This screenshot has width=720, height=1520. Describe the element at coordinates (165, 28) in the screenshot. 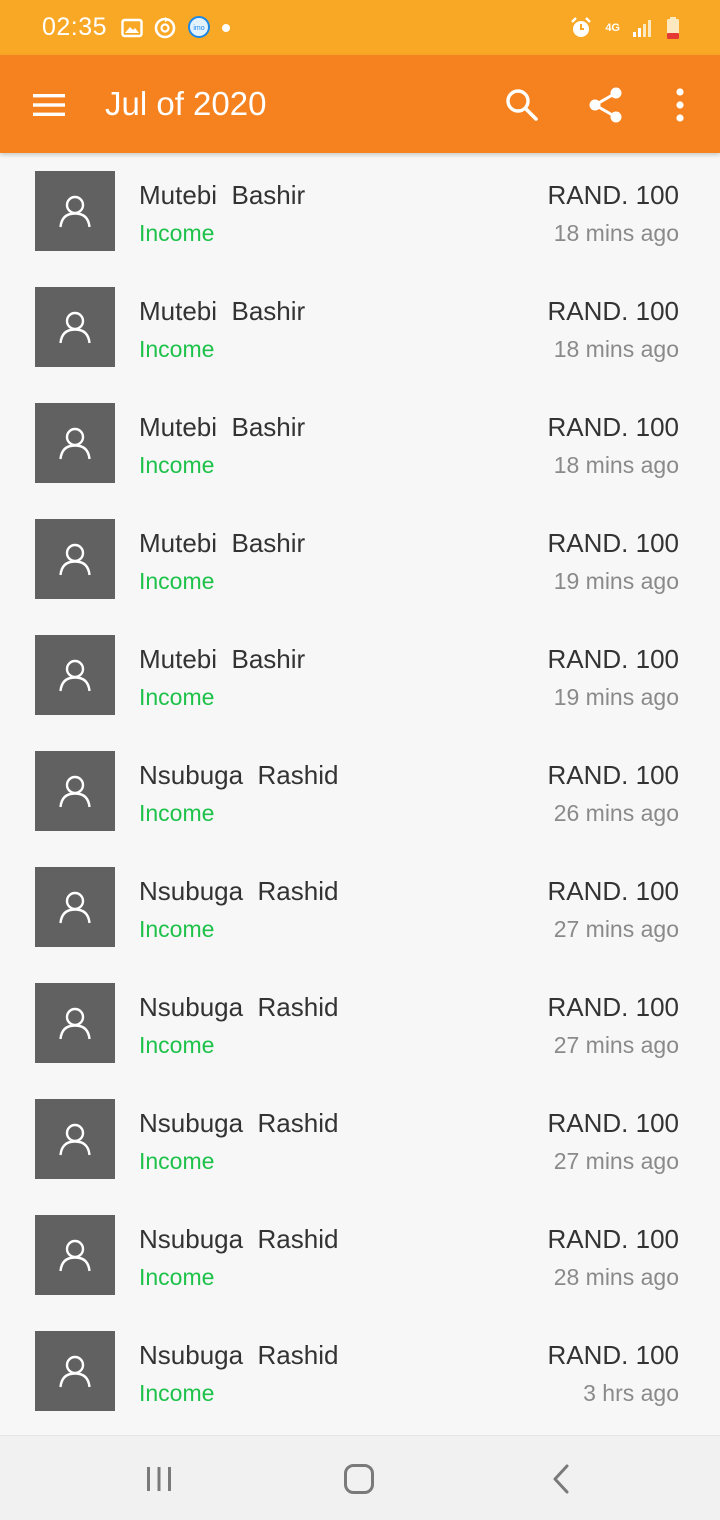

I see `sync-icon` at that location.